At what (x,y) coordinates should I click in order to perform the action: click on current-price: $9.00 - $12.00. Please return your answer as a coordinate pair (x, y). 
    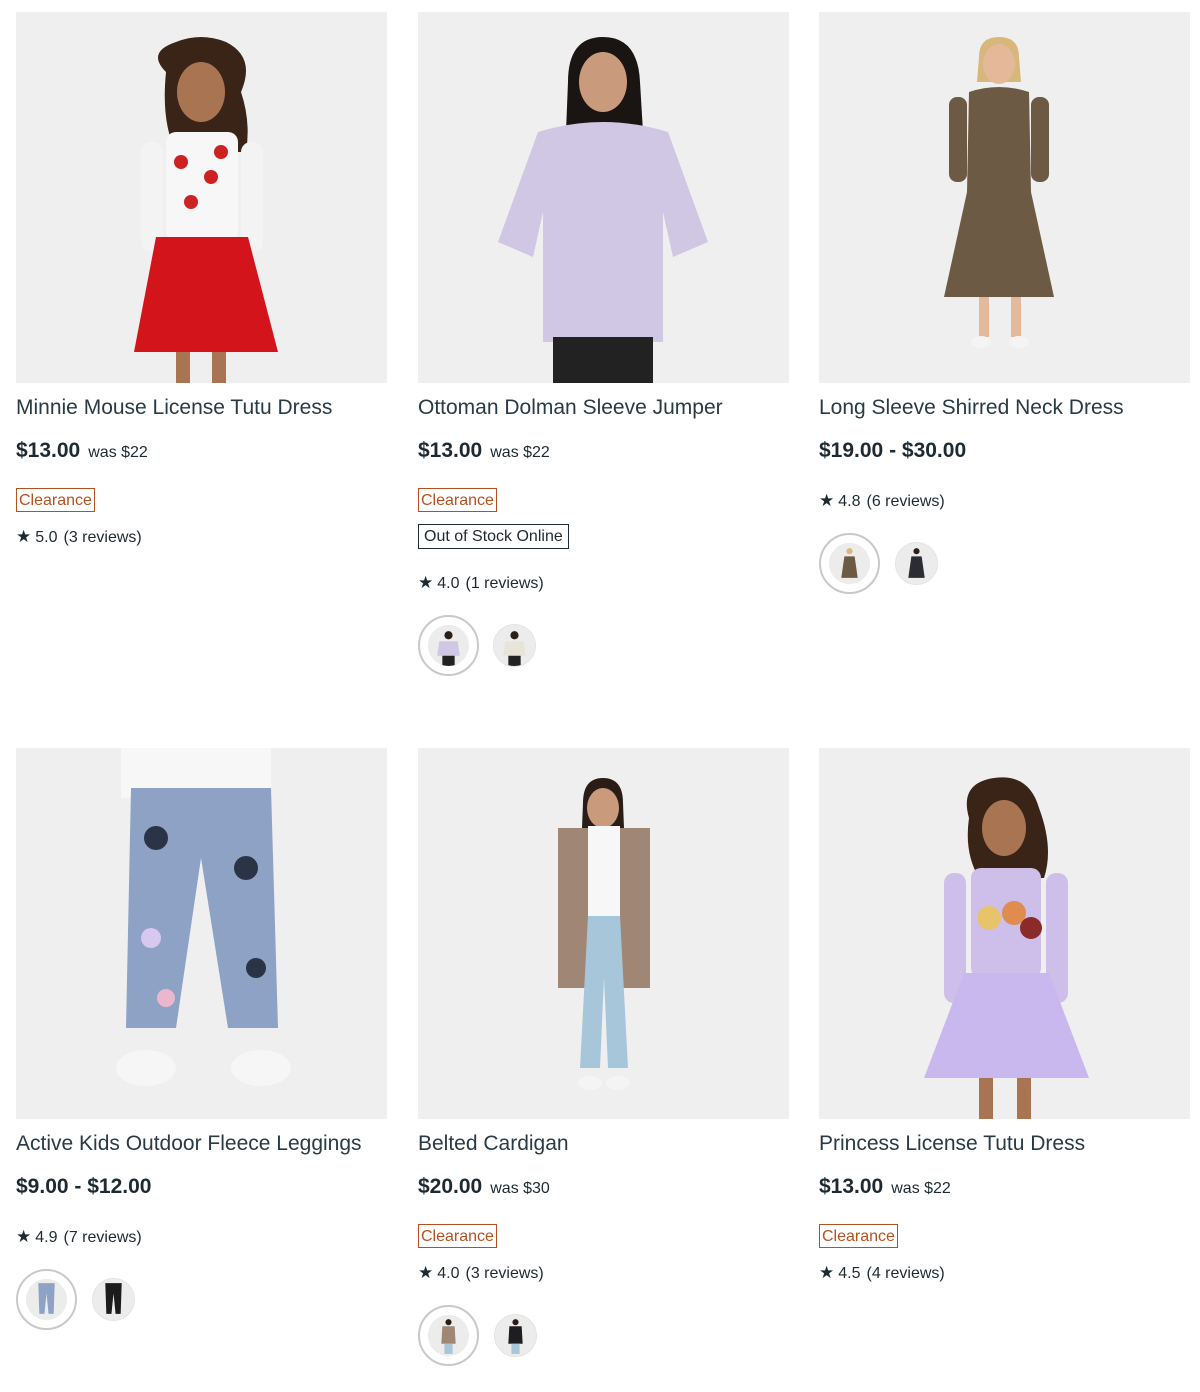
    Looking at the image, I should click on (84, 1186).